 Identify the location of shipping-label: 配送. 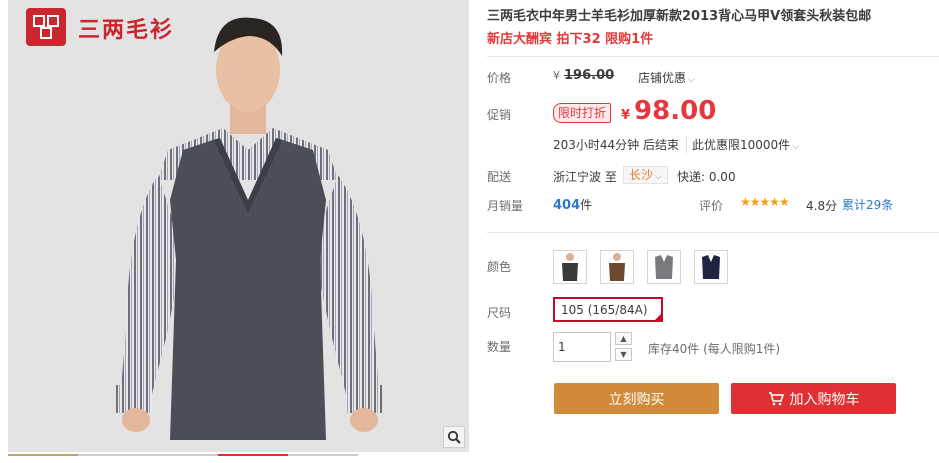
(499, 177).